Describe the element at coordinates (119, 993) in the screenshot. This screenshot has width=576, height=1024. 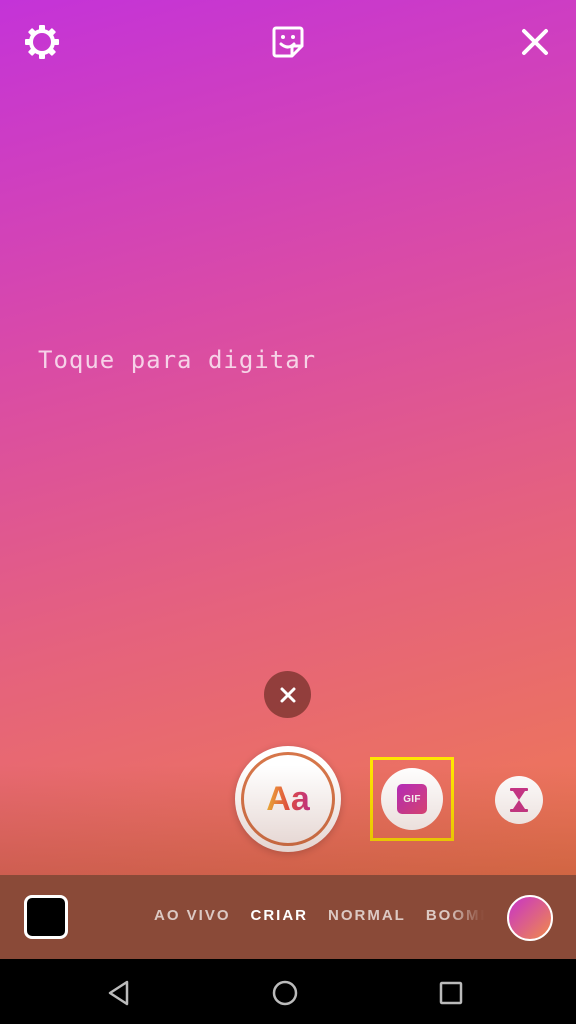
I see `back-triangle-icon` at that location.